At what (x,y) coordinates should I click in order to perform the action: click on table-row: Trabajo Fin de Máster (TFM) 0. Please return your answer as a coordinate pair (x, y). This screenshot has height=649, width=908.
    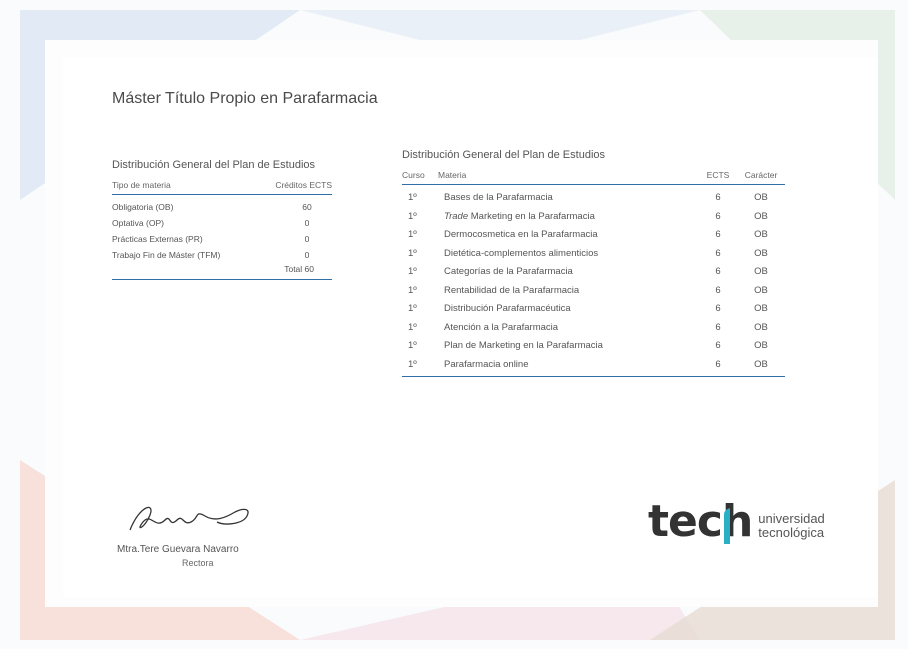
    Looking at the image, I should click on (222, 255).